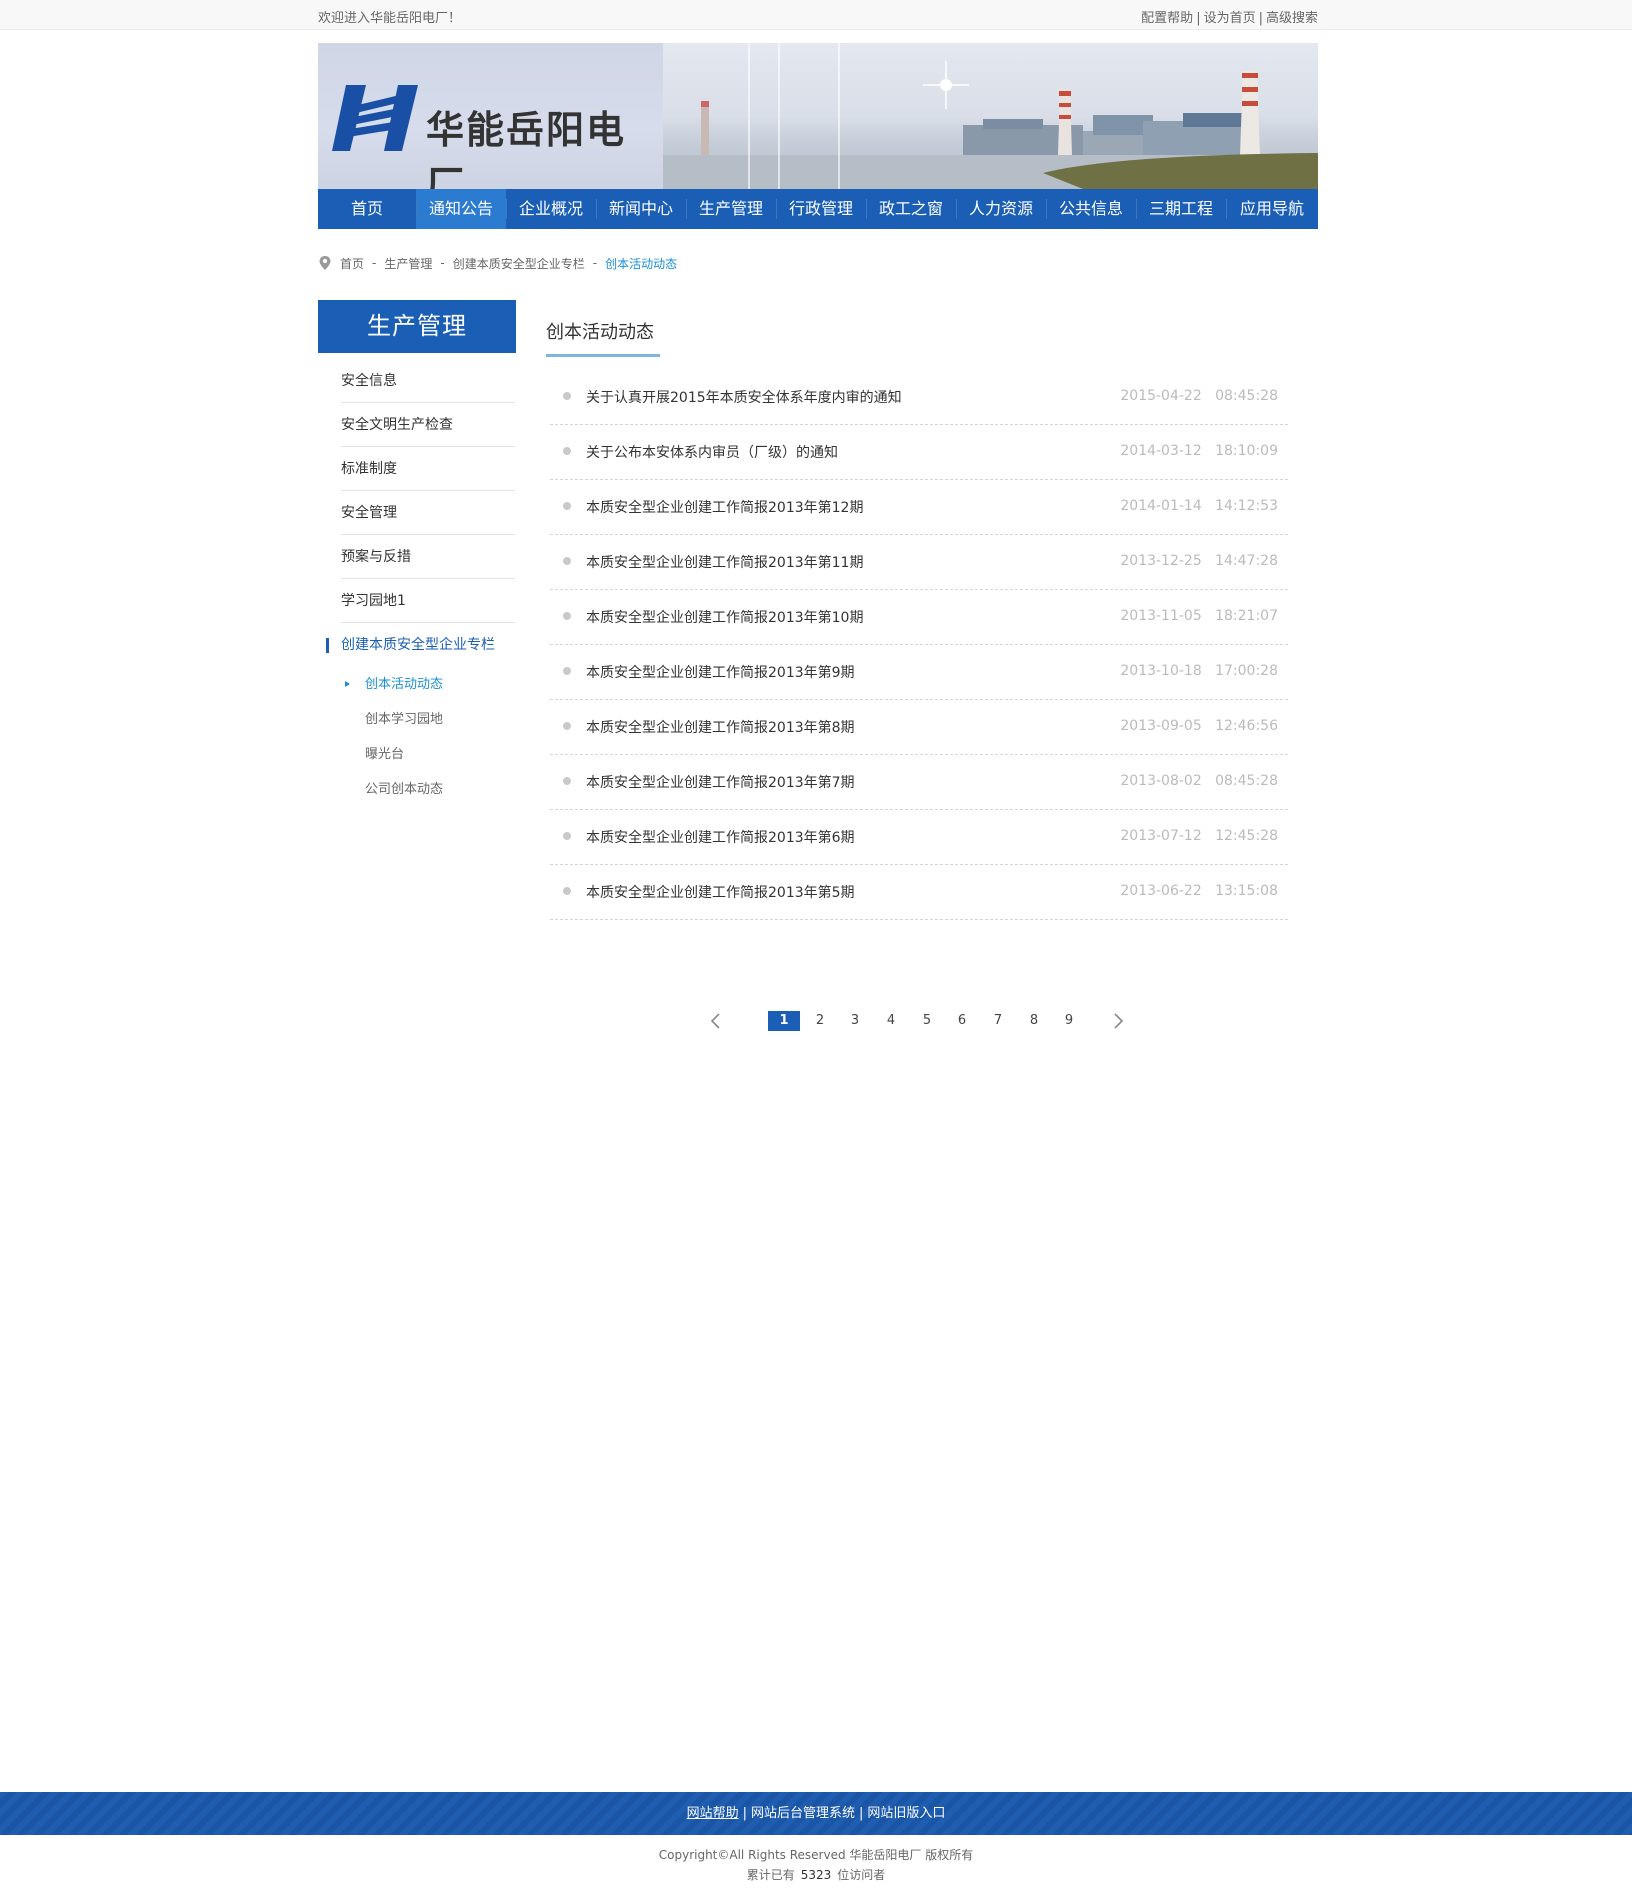 Image resolution: width=1632 pixels, height=1902 pixels. I want to click on news-title: 本质安全型企业创建工作简报2013年第8期, so click(720, 727).